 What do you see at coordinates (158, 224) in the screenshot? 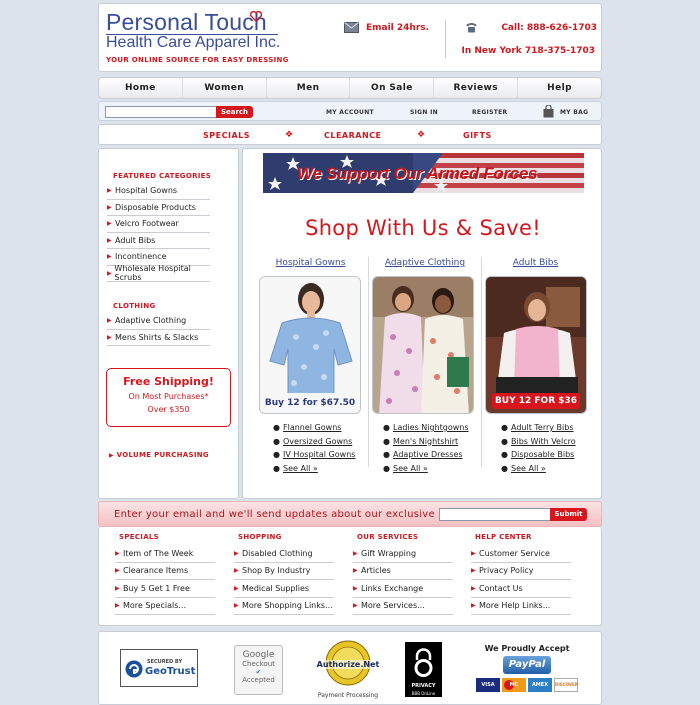
I see `sidebar-item-velcro-footwear: ▶ Velcro Footwear` at bounding box center [158, 224].